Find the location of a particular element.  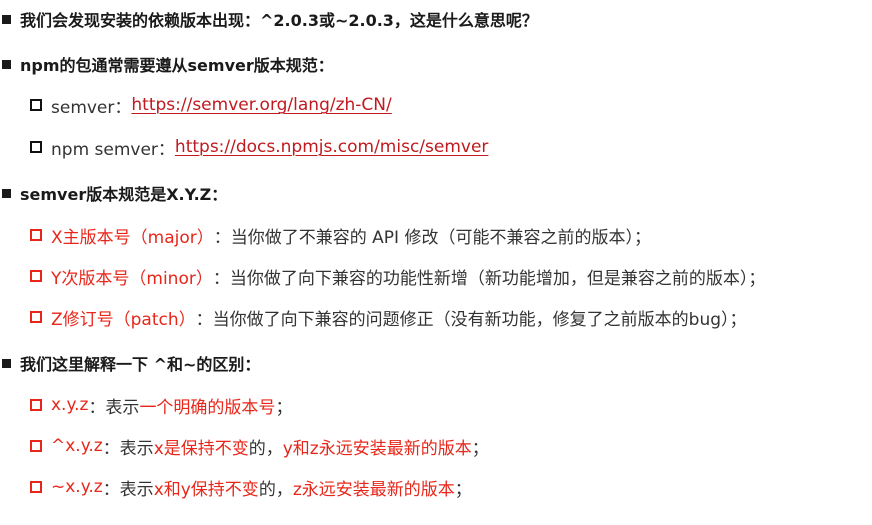

semver-intro-text: npm的包通常需要遵从semver版本规范： is located at coordinates (177, 65).